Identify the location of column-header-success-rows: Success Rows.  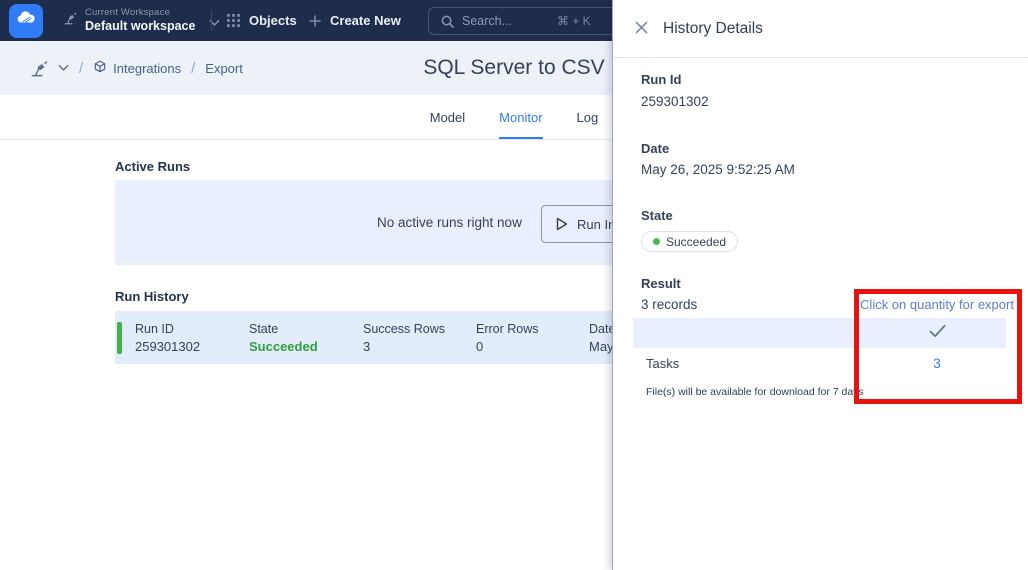
(404, 329).